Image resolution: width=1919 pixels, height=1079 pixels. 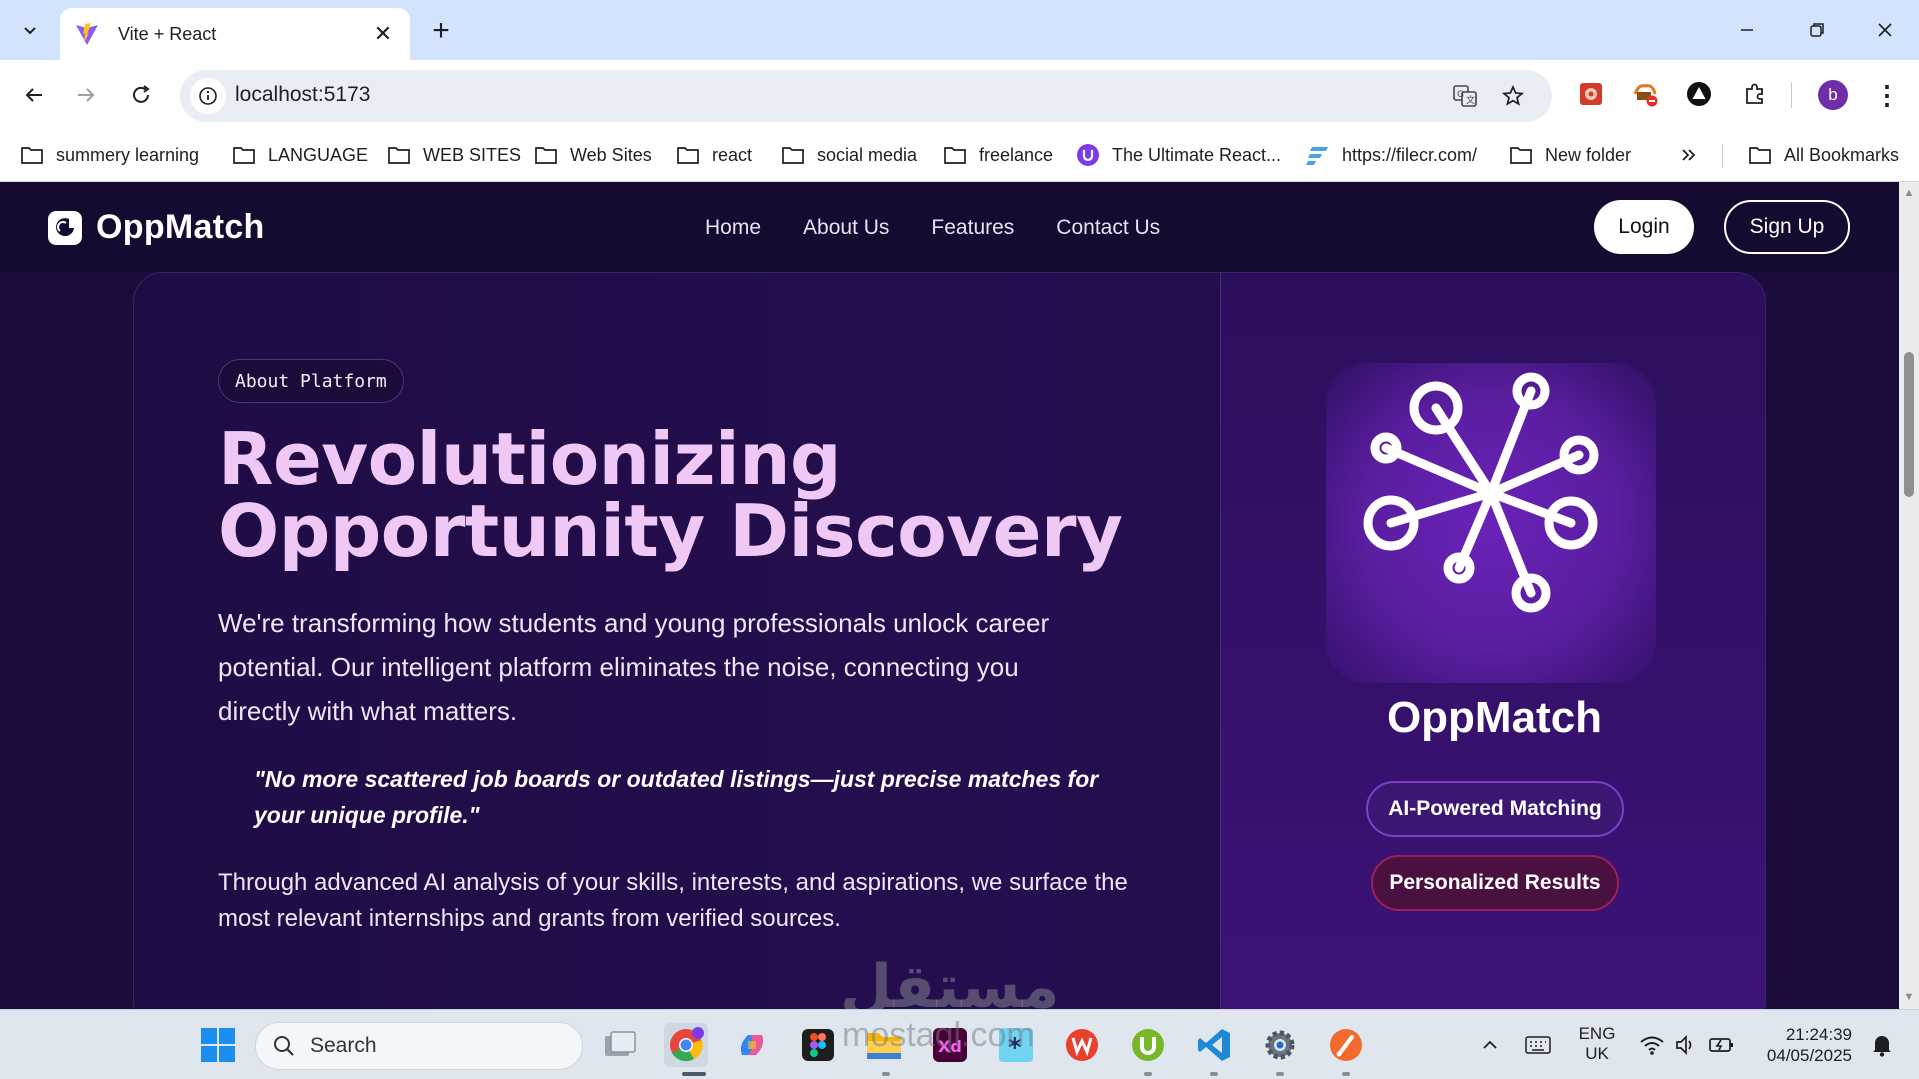 I want to click on windows-icon, so click(x=218, y=1045).